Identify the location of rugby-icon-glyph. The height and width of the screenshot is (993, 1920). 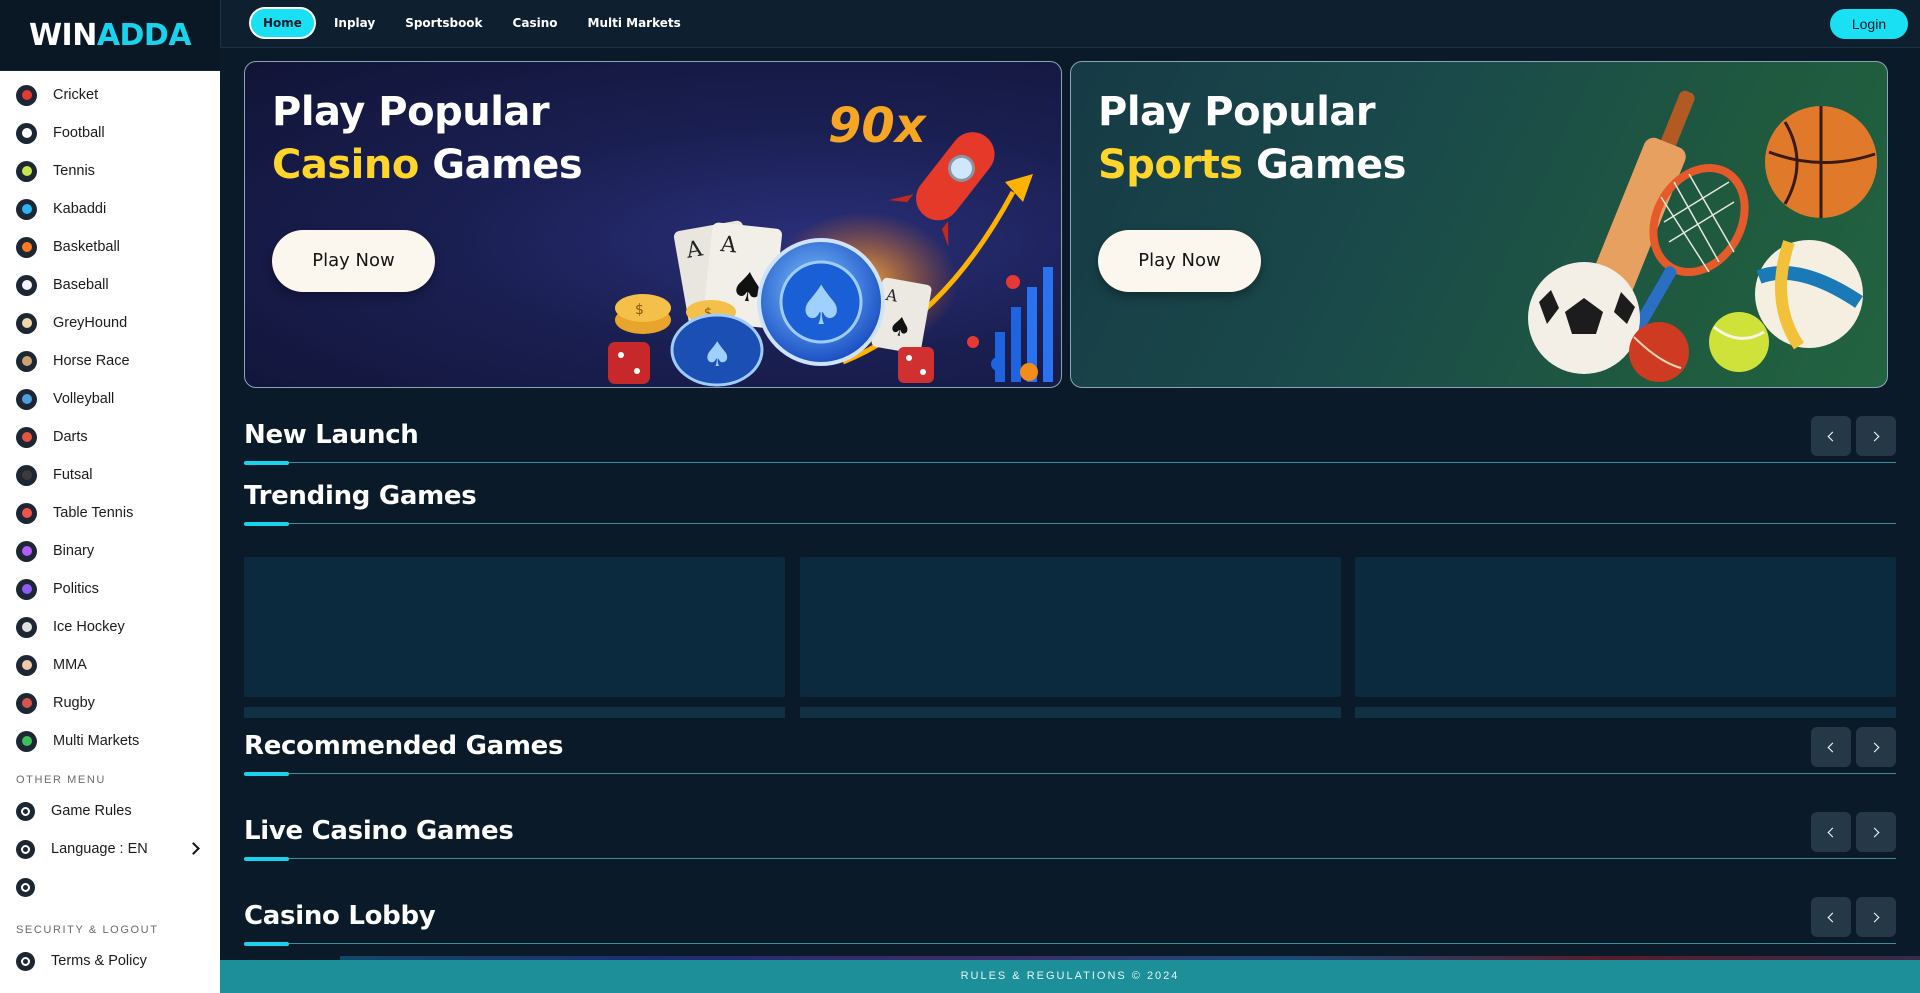
(26, 703).